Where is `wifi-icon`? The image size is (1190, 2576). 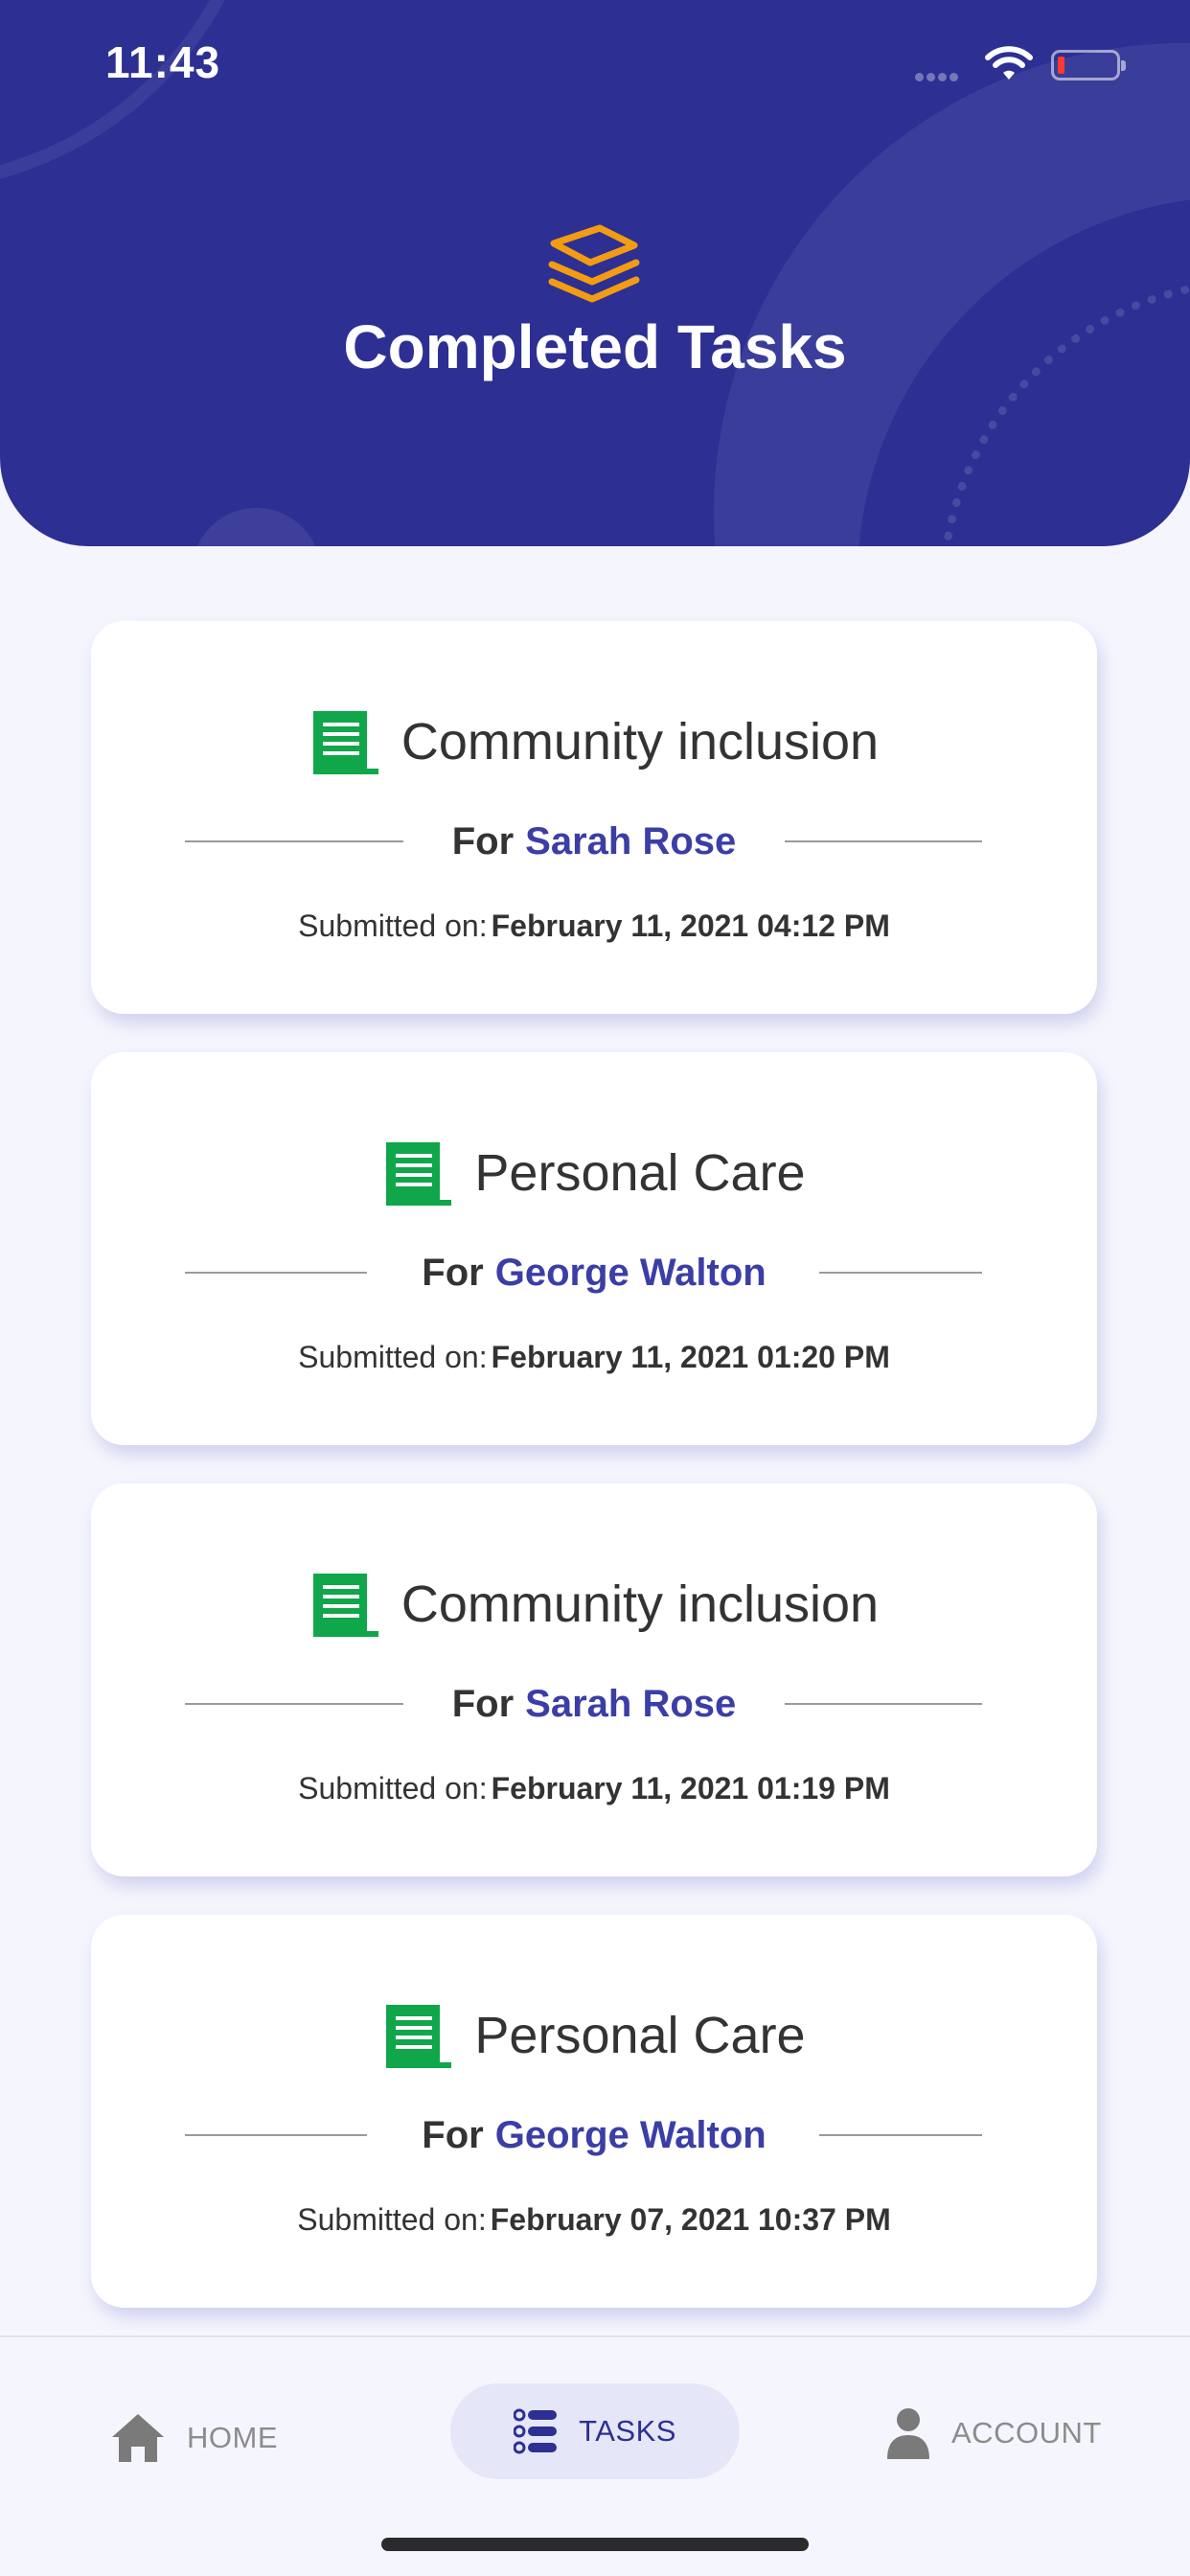 wifi-icon is located at coordinates (1009, 63).